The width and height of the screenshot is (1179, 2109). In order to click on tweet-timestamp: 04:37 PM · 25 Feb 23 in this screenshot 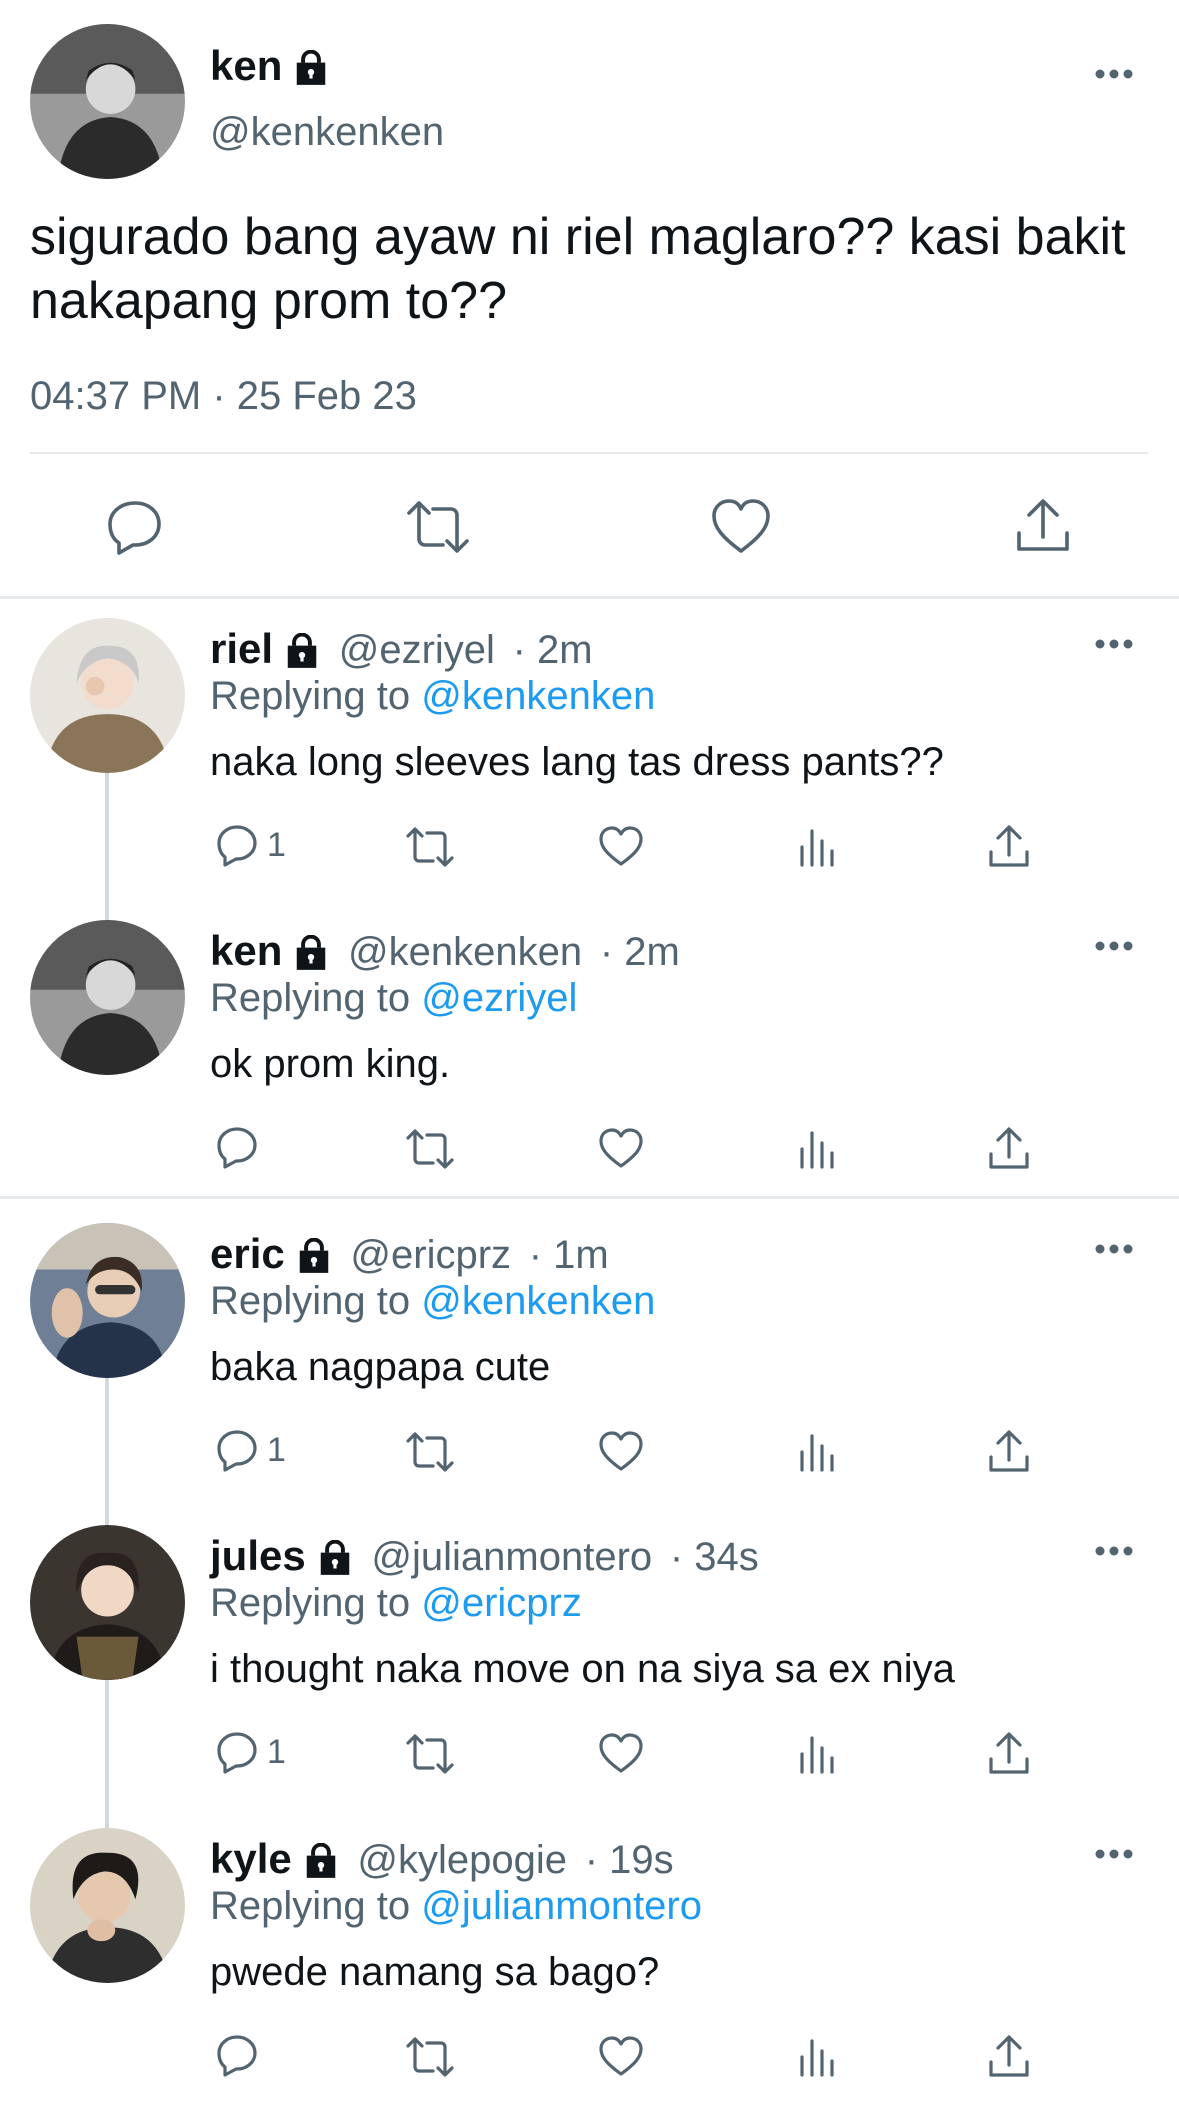, I will do `click(223, 396)`.